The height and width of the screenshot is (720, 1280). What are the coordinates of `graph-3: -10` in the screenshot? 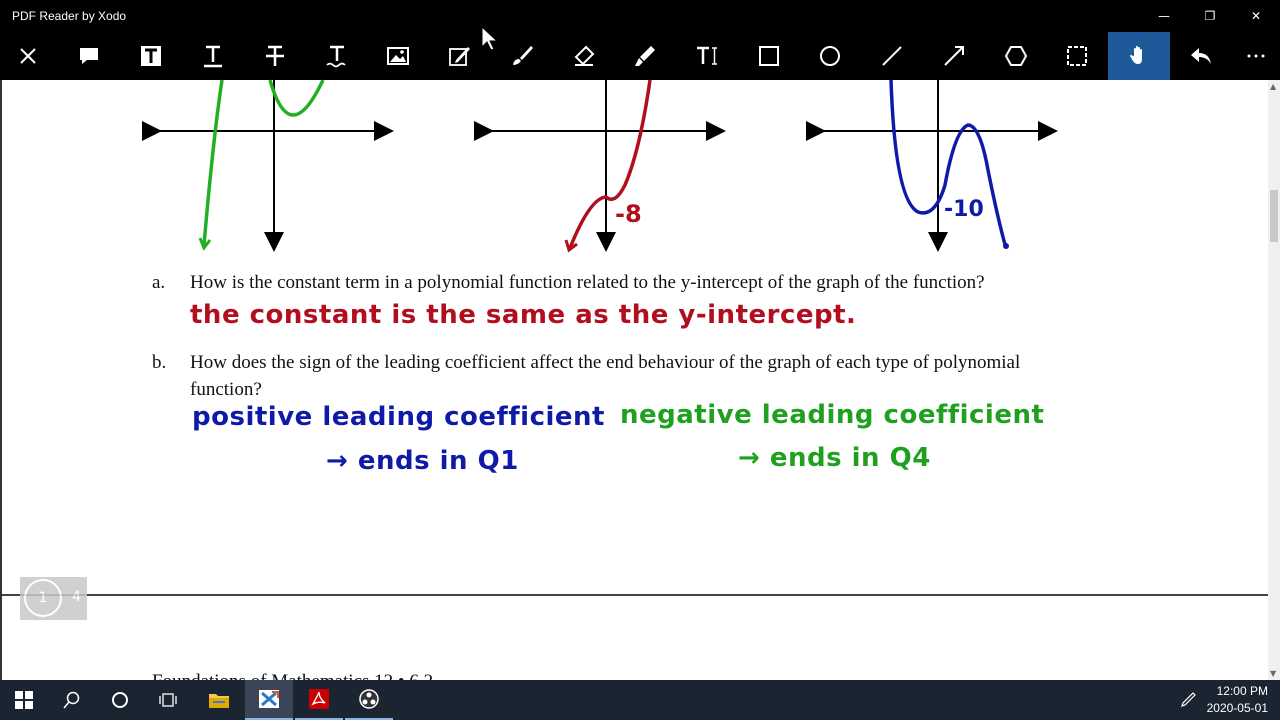 It's located at (932, 166).